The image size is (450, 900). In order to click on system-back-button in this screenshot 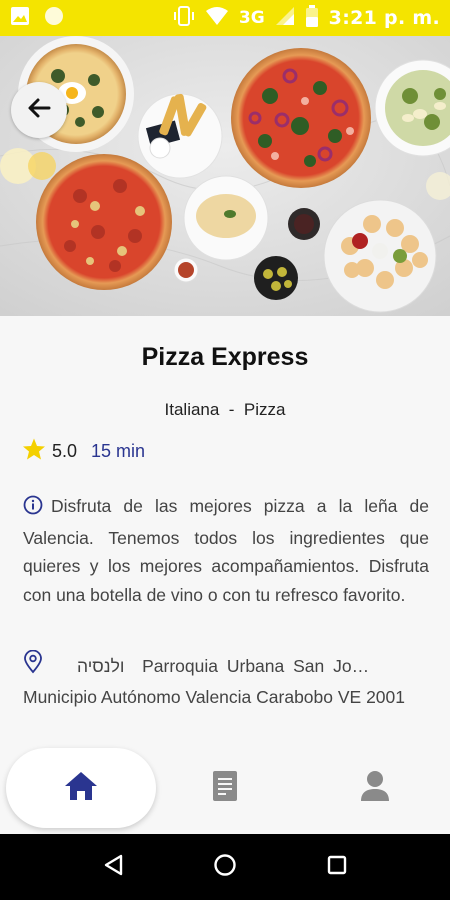, I will do `click(113, 867)`.